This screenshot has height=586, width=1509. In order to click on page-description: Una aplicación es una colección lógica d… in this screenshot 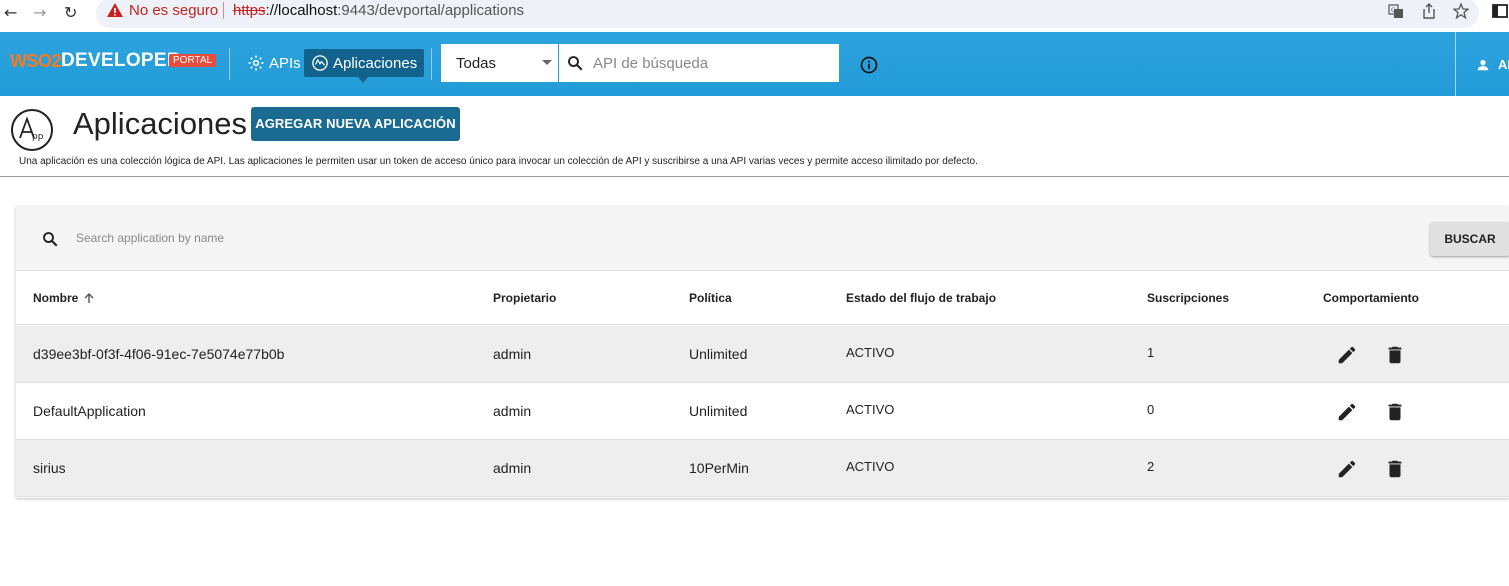, I will do `click(498, 161)`.